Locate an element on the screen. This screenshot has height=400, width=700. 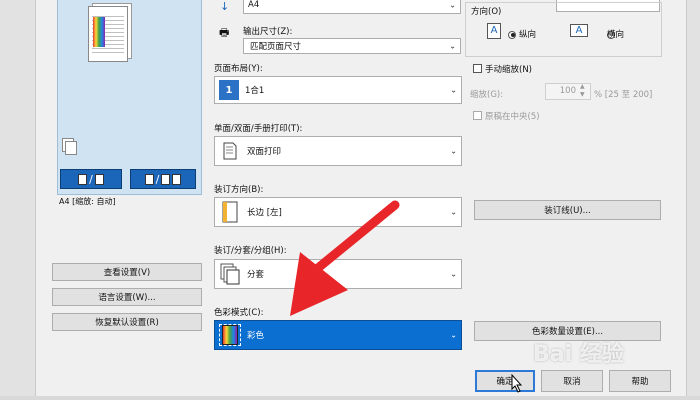
color-mode-value: 彩色 is located at coordinates (256, 336).